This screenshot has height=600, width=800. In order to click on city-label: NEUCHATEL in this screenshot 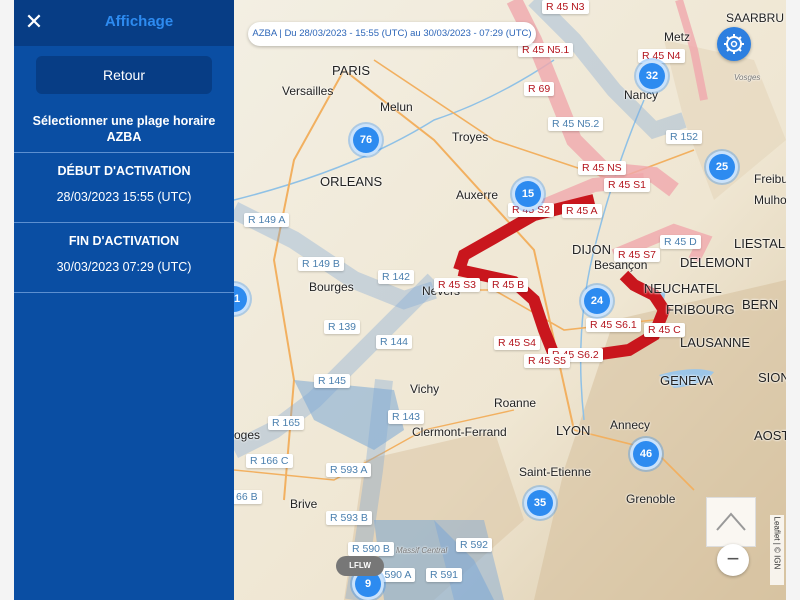, I will do `click(683, 288)`.